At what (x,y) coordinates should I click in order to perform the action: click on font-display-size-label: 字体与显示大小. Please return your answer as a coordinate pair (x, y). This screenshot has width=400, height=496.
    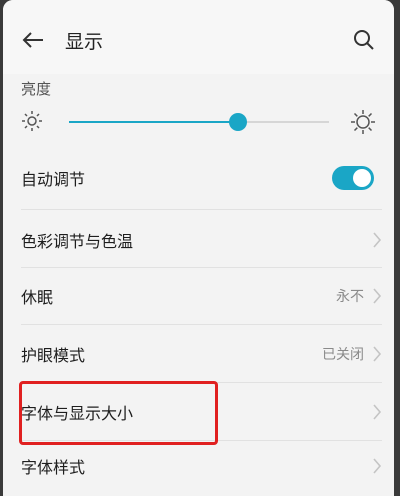
    Looking at the image, I should click on (77, 413).